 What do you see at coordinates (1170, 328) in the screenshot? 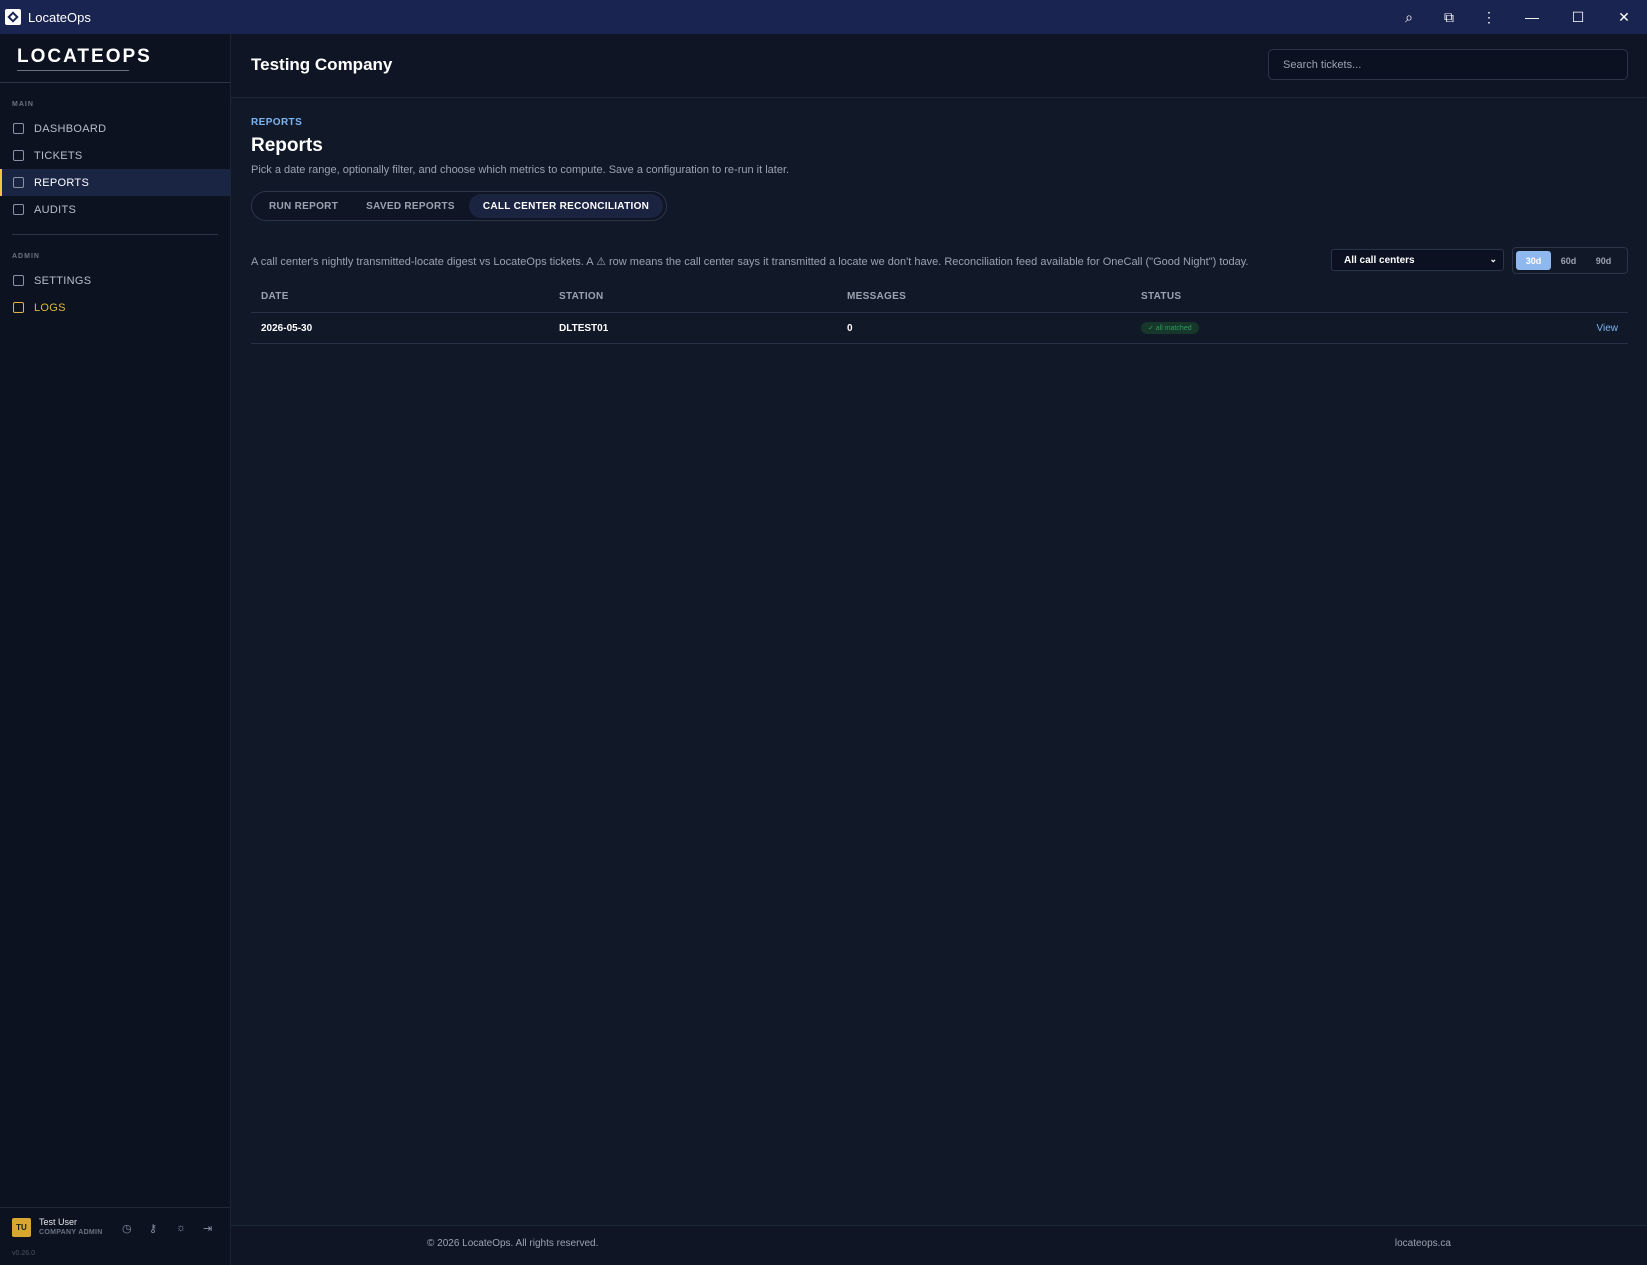
I see `status-badge: ✓ all matched` at bounding box center [1170, 328].